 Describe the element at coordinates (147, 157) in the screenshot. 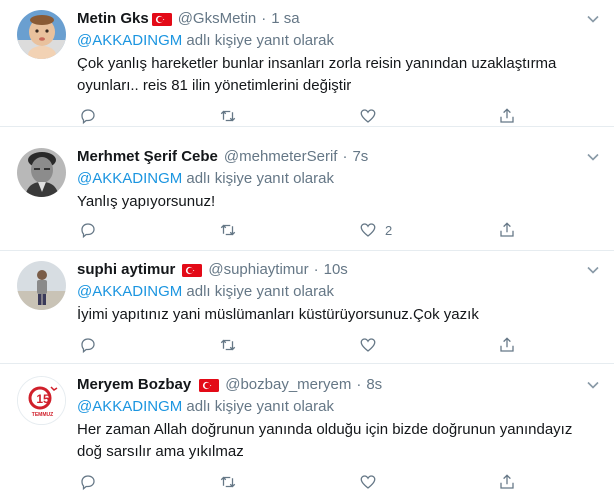

I see `display-name: Merhmet Şerif Cebe` at that location.